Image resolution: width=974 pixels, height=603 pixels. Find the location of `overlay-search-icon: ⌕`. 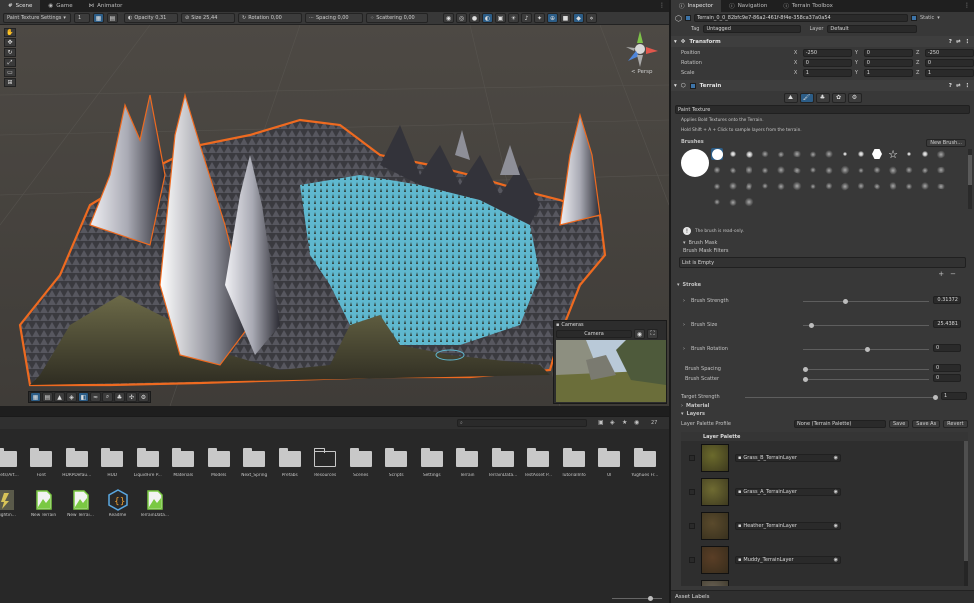

overlay-search-icon: ⌕ is located at coordinates (107, 397).